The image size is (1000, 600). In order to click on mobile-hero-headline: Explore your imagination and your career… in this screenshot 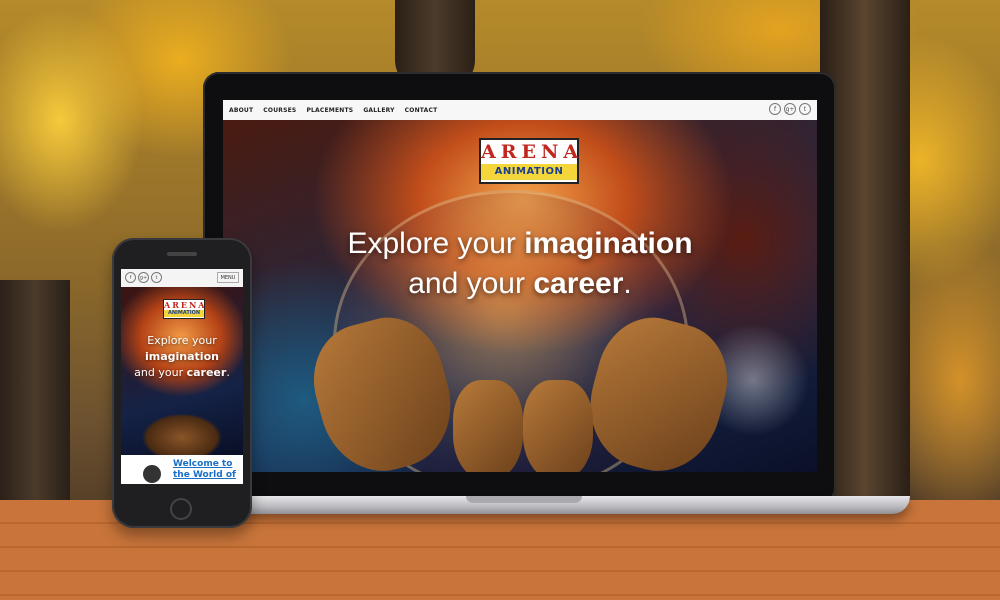, I will do `click(182, 356)`.